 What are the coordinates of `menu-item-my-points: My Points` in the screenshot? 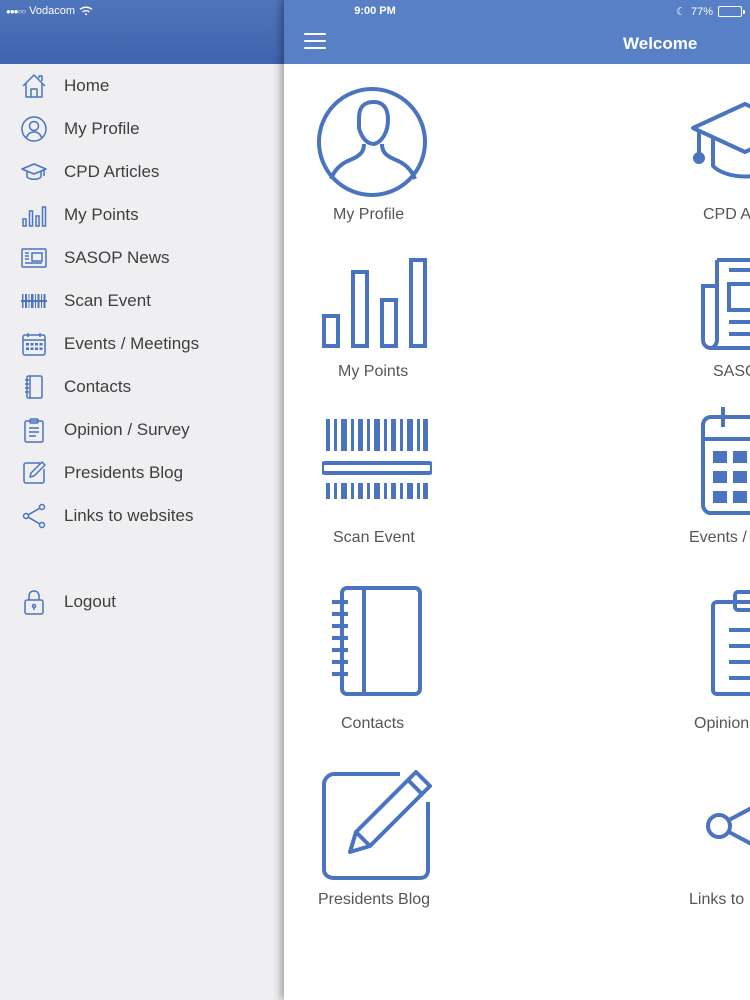 It's located at (142, 214).